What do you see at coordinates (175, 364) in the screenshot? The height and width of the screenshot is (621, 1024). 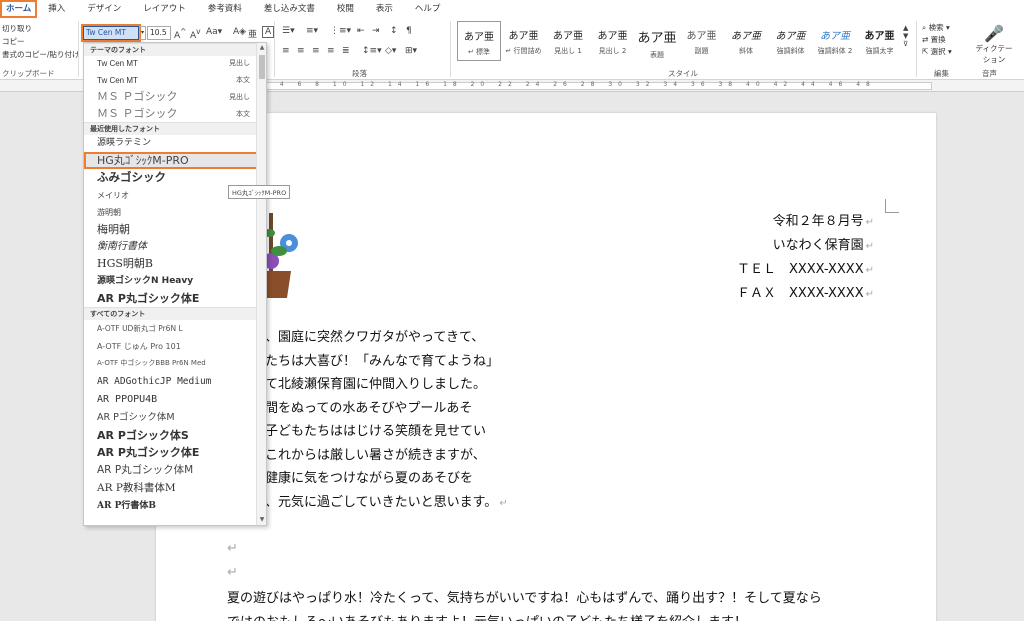 I see `font-list-item: A-OTF 中ゴシックBBB Pr6N Med` at bounding box center [175, 364].